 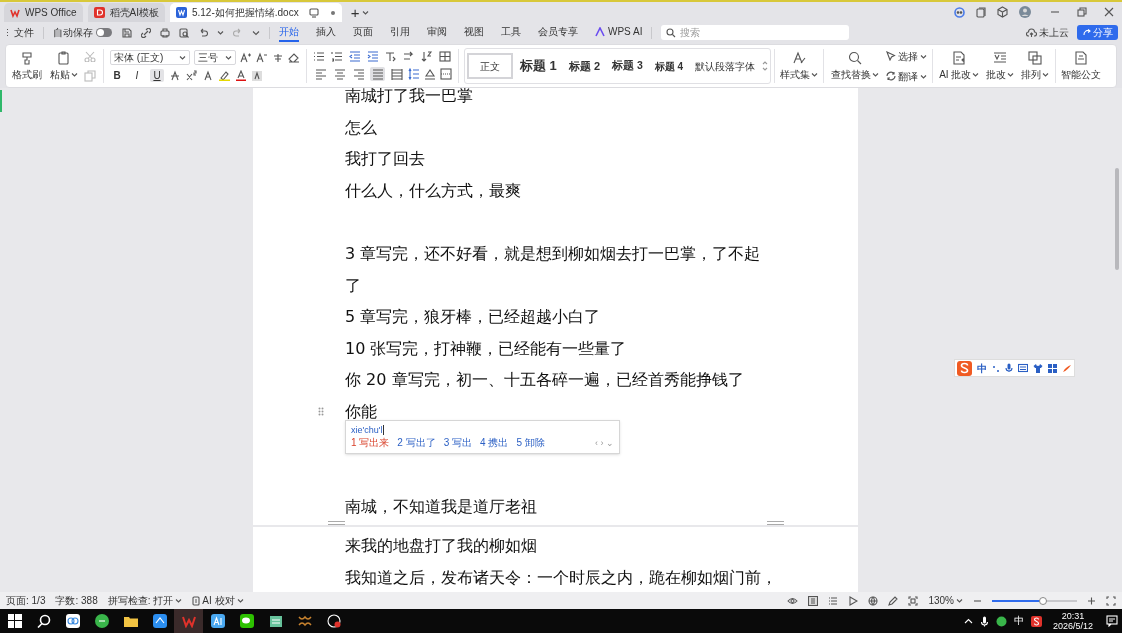 What do you see at coordinates (215, 57) in the screenshot?
I see `font-size-dropdown: 三号` at bounding box center [215, 57].